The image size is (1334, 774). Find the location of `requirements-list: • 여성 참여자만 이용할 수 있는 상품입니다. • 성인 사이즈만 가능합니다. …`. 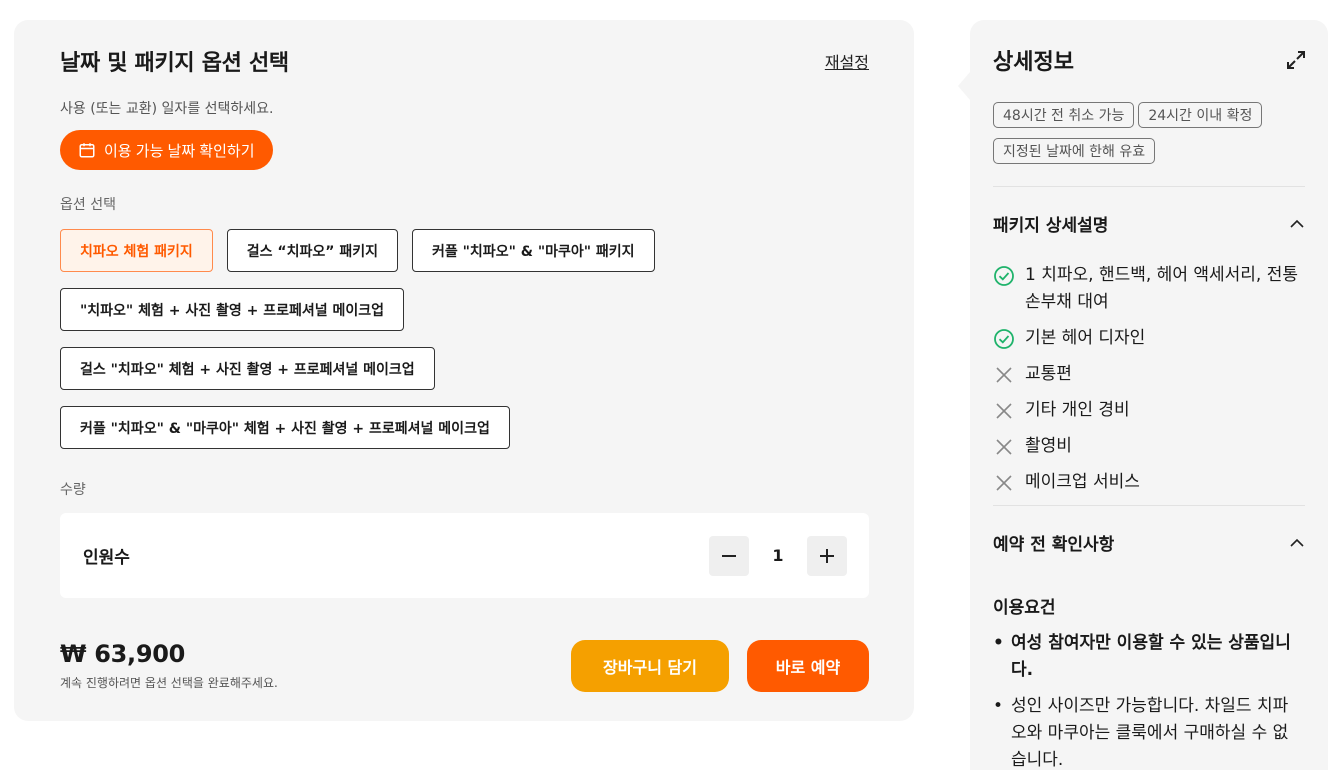

requirements-list: • 여성 참여자만 이용할 수 있는 상품입니다. • 성인 사이즈만 가능합니다. … is located at coordinates (1149, 702).